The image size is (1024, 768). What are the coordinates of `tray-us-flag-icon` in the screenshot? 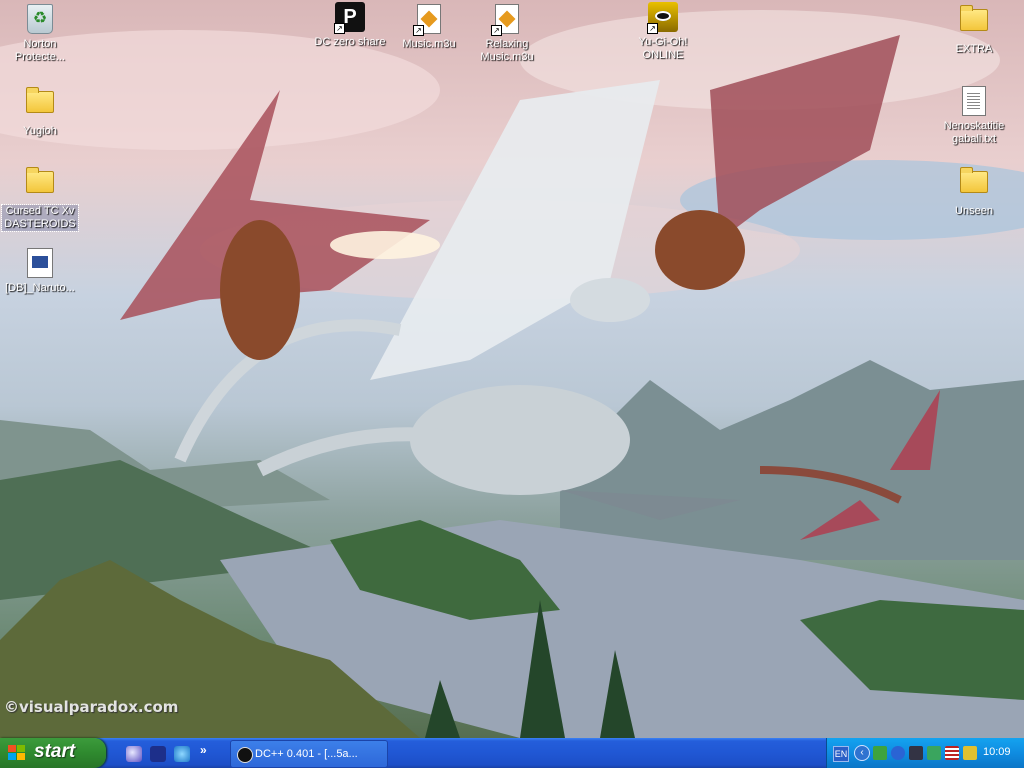 It's located at (952, 753).